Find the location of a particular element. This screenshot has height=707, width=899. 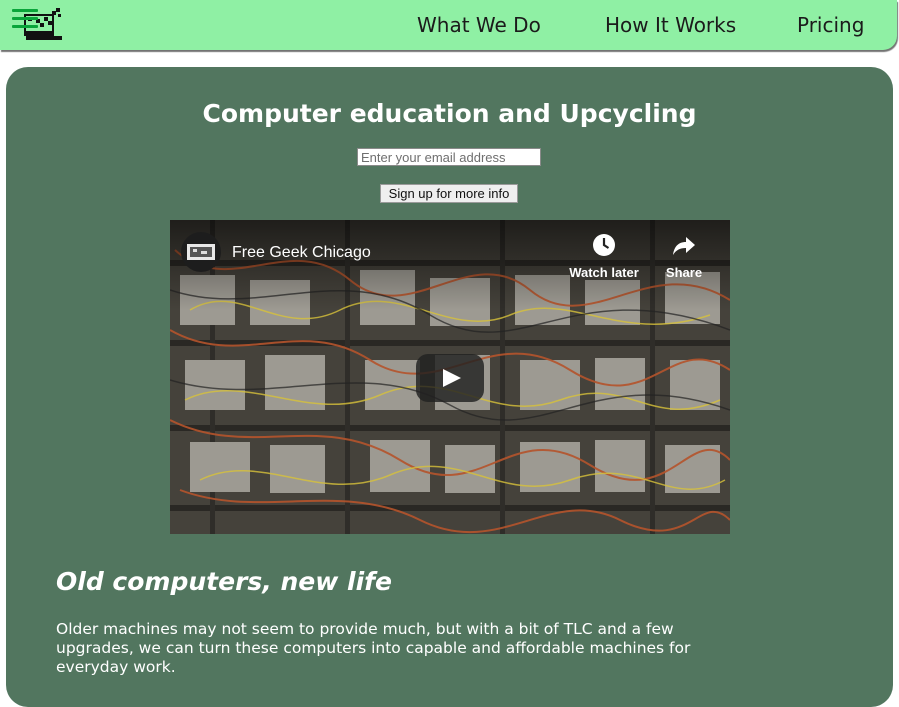

nav-link-what-we-do: What We Do is located at coordinates (479, 25).